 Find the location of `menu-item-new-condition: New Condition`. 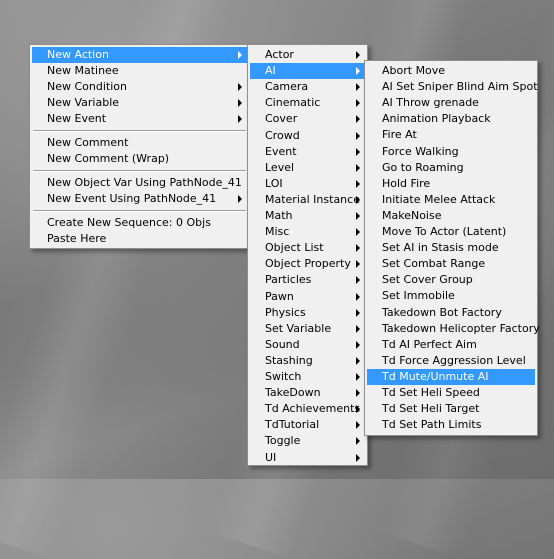

menu-item-new-condition: New Condition is located at coordinates (139, 87).